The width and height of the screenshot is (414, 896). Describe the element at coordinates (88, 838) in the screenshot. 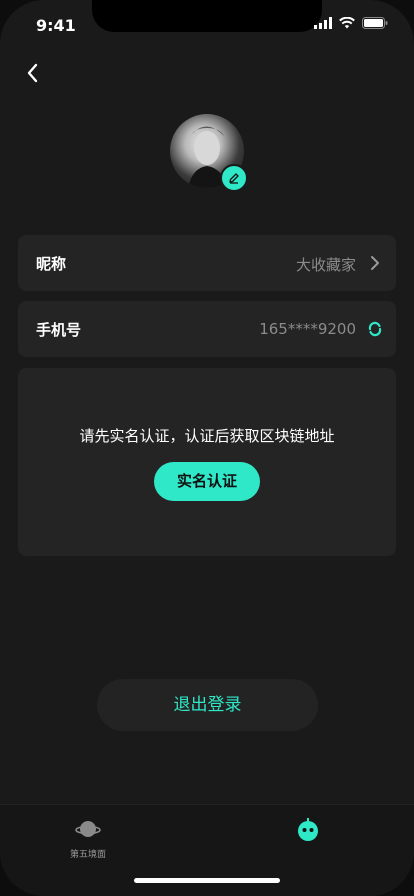

I see `tab-home: 第五境面` at that location.